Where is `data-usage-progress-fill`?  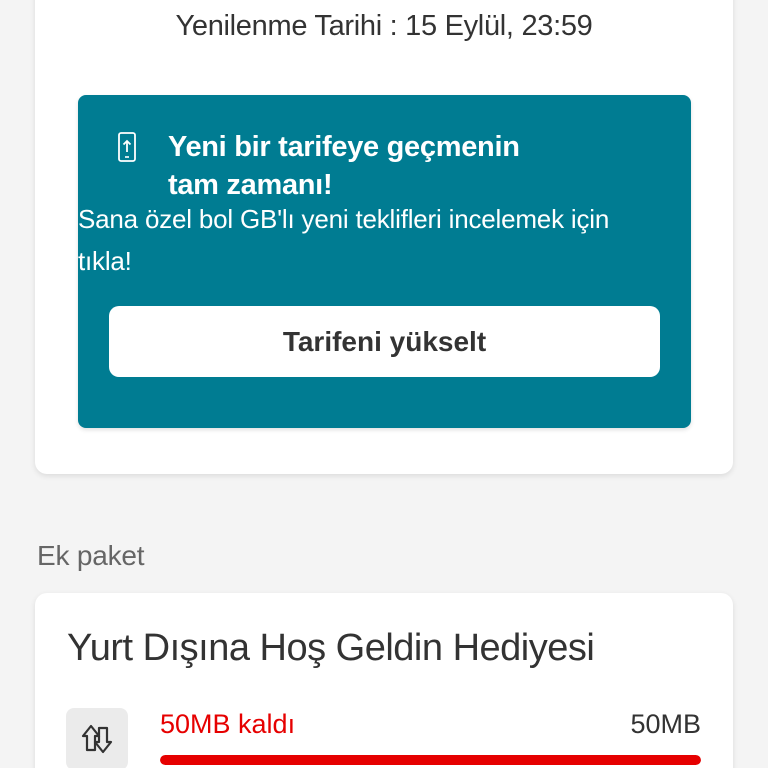
data-usage-progress-fill is located at coordinates (430, 760).